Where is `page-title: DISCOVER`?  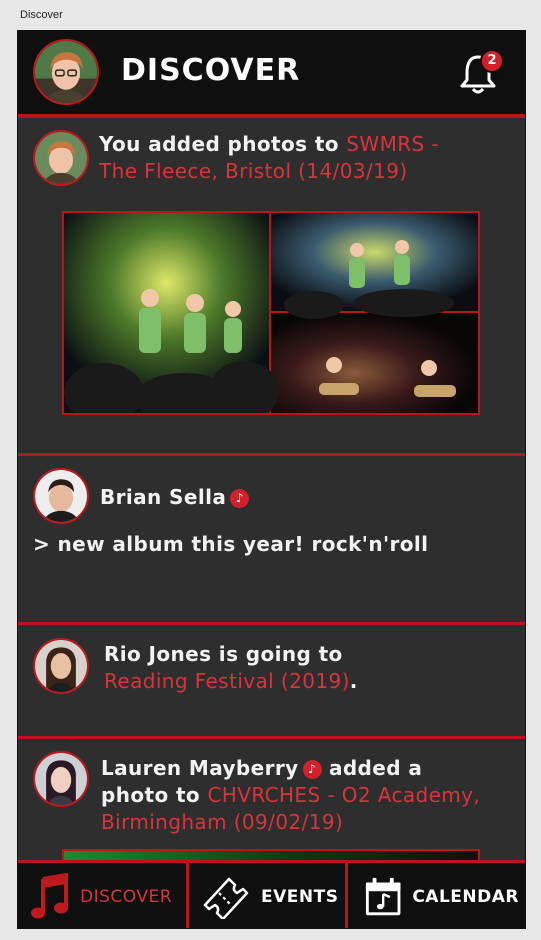
page-title: DISCOVER is located at coordinates (211, 70).